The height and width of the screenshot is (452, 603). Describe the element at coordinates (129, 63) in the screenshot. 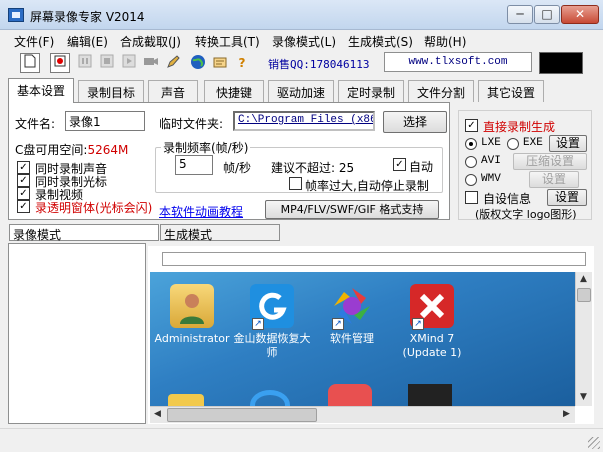

I see `play-icon` at that location.